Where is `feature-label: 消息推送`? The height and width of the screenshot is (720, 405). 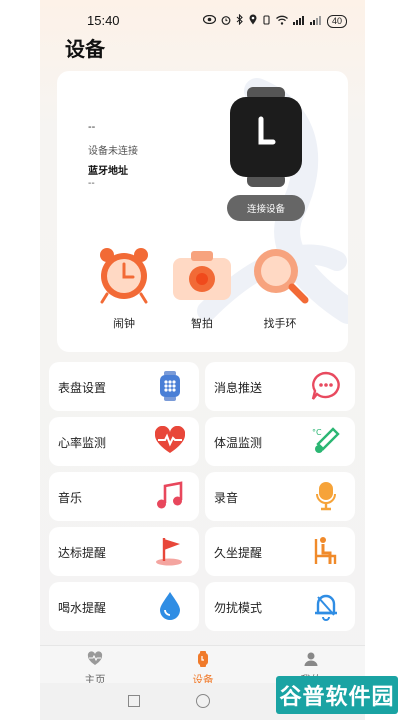
feature-label: 消息推送 is located at coordinates (238, 388).